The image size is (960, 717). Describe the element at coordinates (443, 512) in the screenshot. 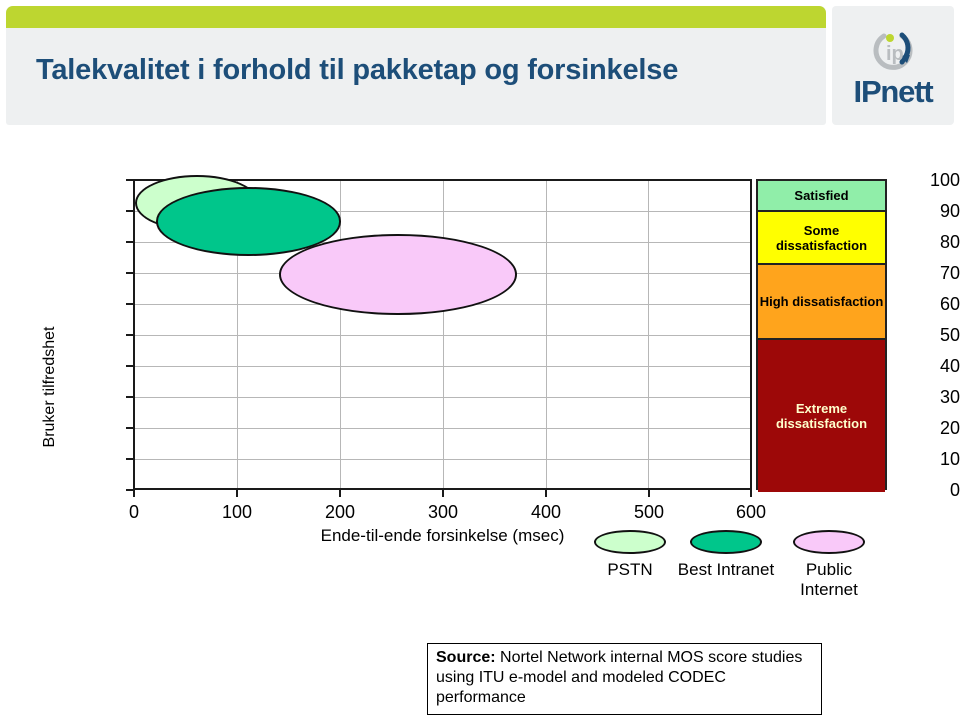

I see `x-tick-label: 300` at that location.